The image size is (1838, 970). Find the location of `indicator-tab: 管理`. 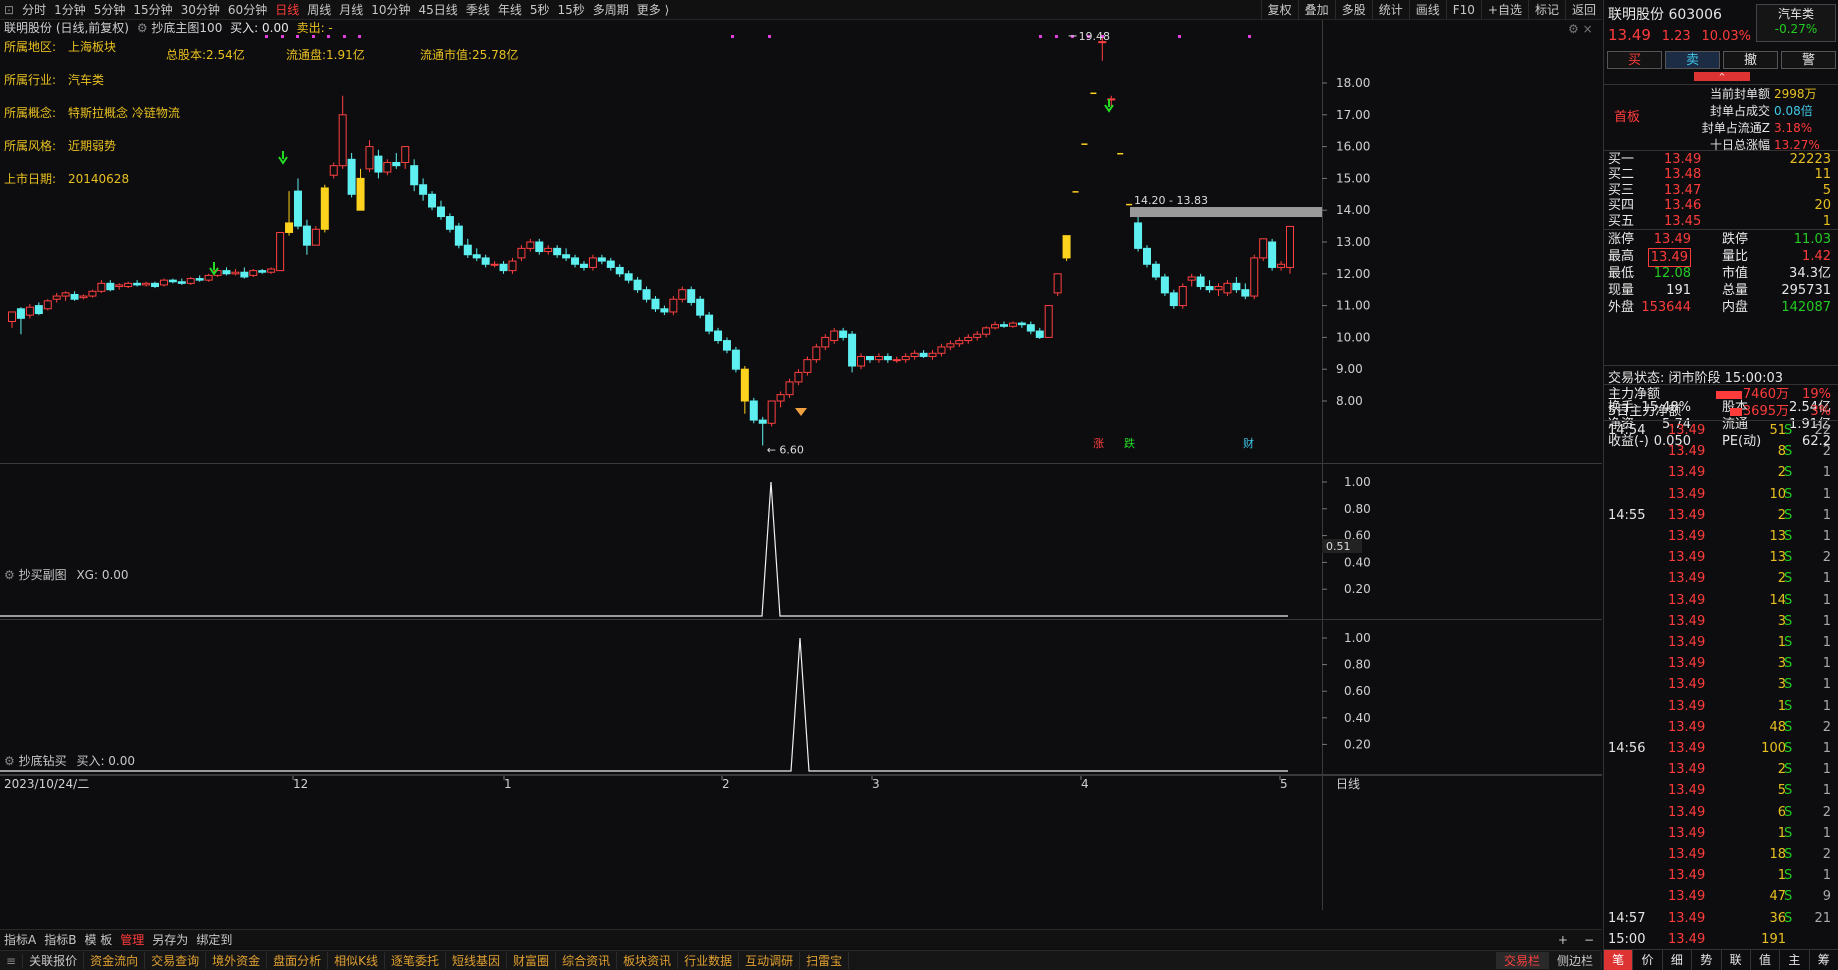

indicator-tab: 管理 is located at coordinates (132, 939).